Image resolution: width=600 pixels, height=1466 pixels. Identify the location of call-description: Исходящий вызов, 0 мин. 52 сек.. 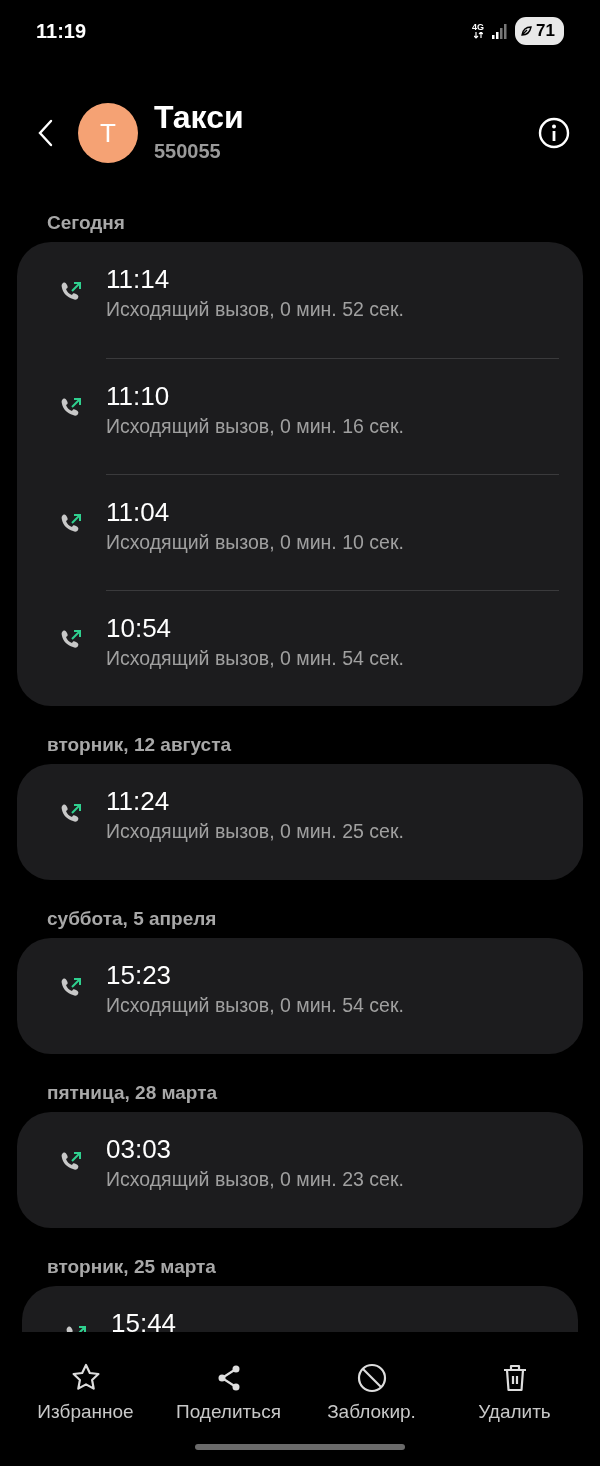
(255, 310).